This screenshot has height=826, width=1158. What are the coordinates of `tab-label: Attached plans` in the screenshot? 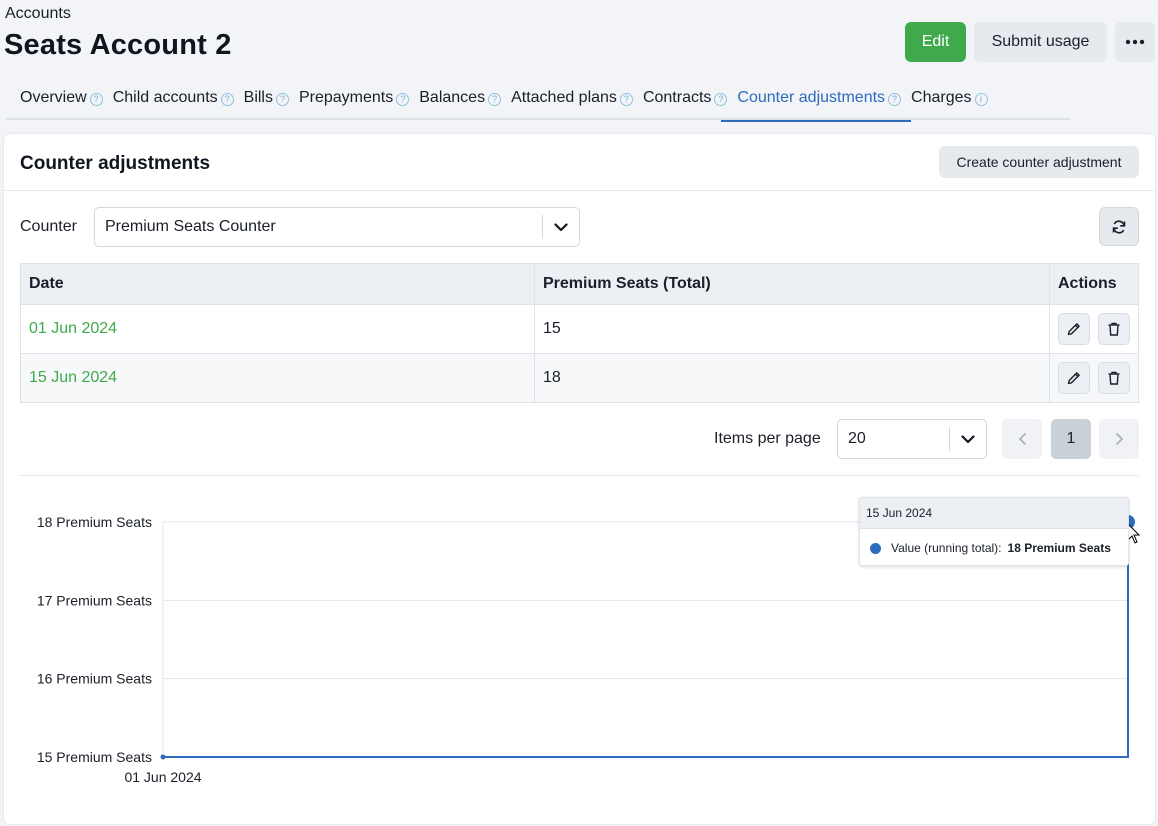 It's located at (564, 97).